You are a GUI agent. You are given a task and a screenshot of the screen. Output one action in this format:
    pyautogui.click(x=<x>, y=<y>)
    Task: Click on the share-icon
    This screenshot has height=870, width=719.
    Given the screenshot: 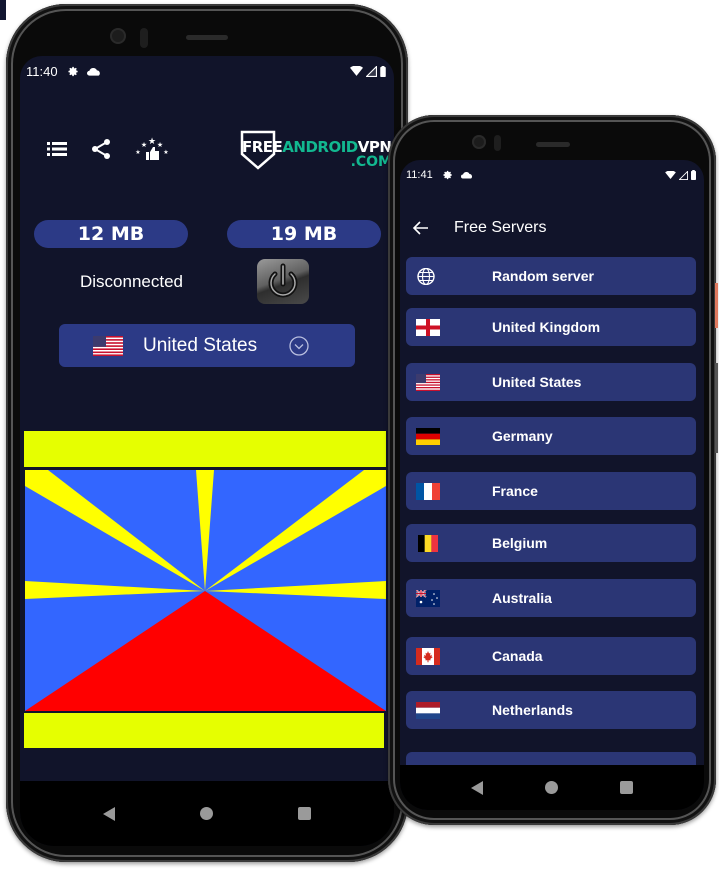 What is the action you would take?
    pyautogui.click(x=101, y=149)
    